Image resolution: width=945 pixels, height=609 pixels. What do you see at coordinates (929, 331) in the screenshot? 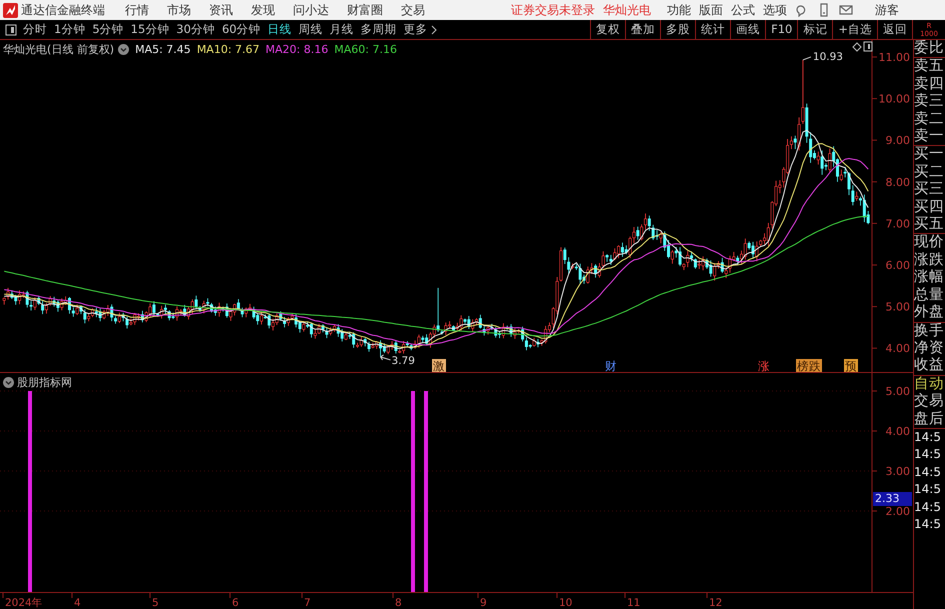
I see `quote-label: 换手` at bounding box center [929, 331].